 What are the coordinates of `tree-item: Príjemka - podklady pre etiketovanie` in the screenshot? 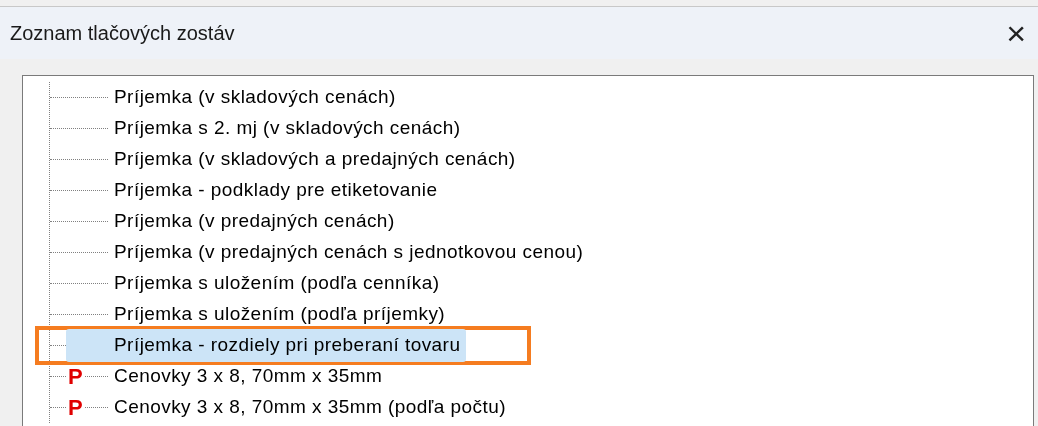 It's located at (275, 190).